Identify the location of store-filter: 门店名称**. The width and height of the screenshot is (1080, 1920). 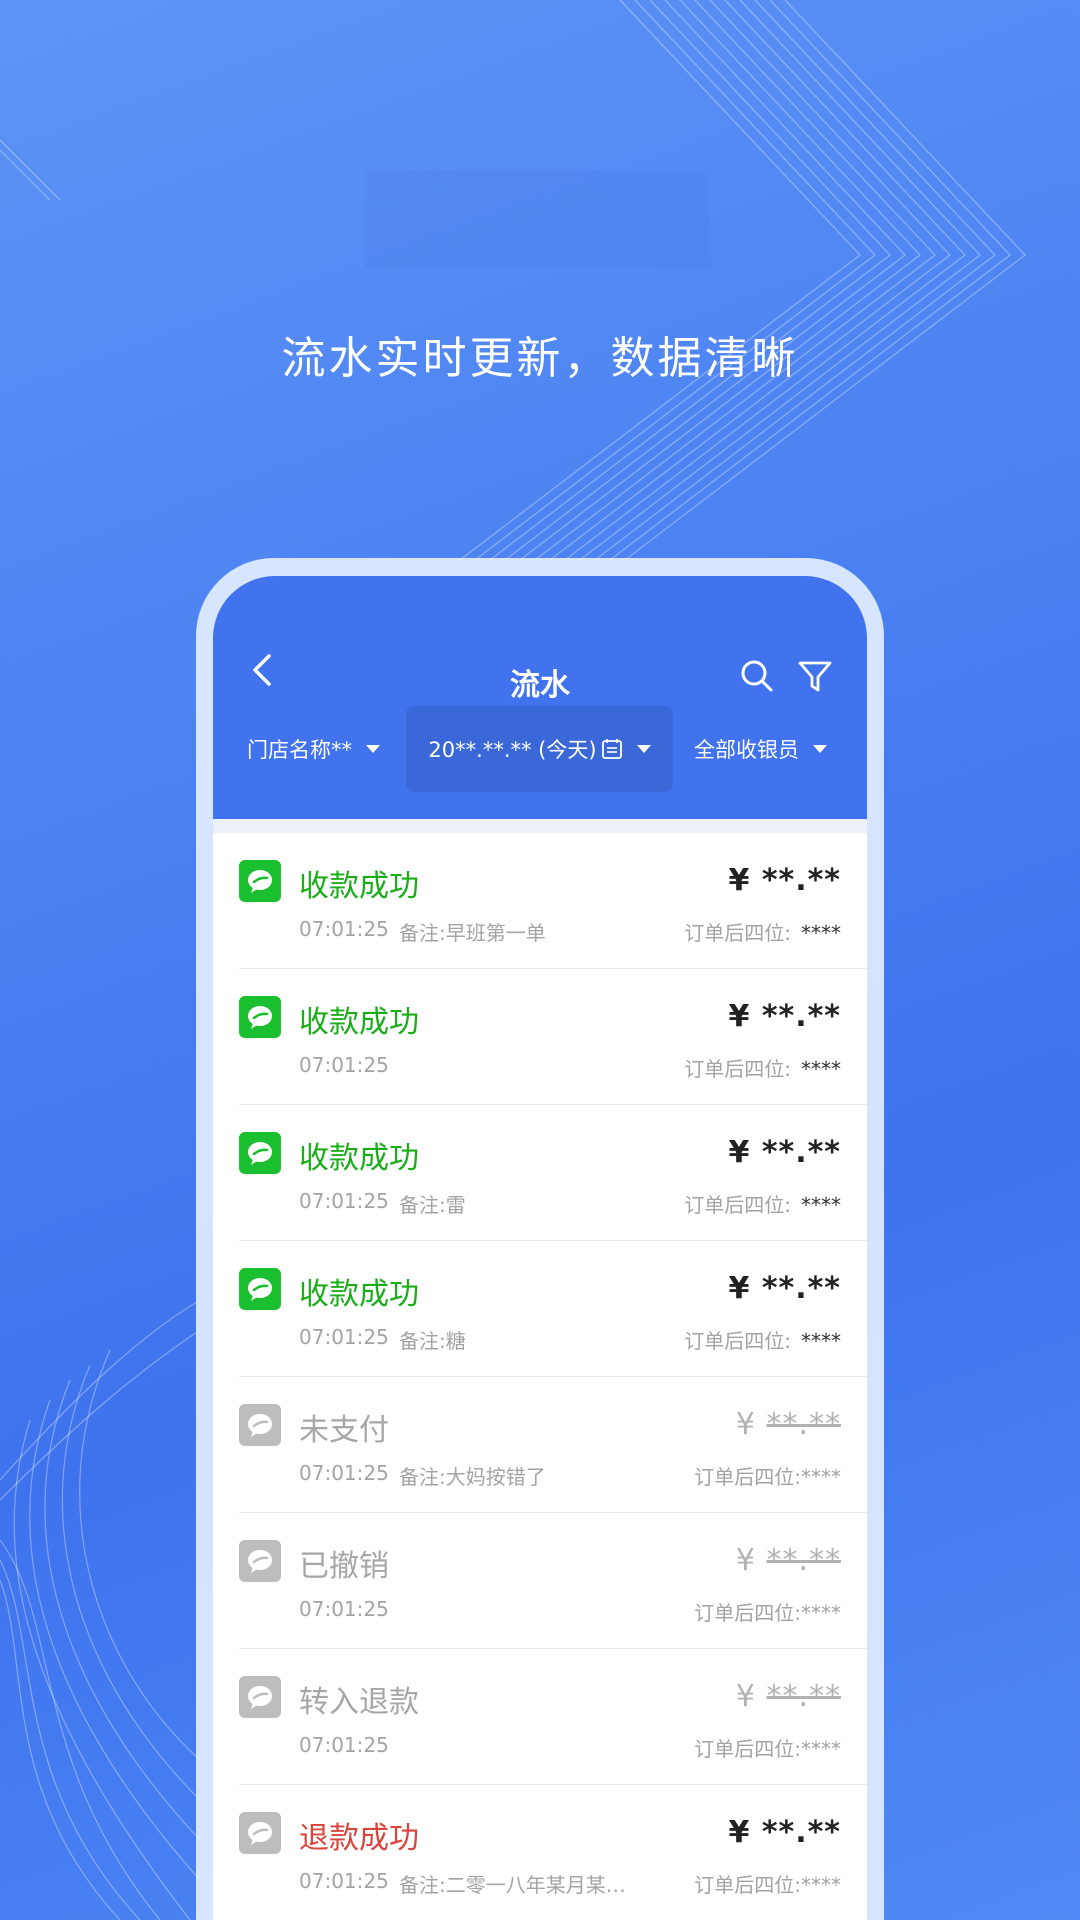
(313, 749).